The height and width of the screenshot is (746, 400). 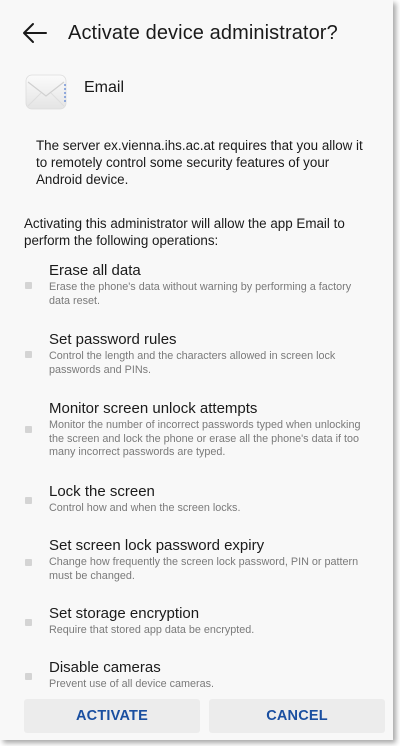 What do you see at coordinates (102, 491) in the screenshot?
I see `permission-title: Lock the screen` at bounding box center [102, 491].